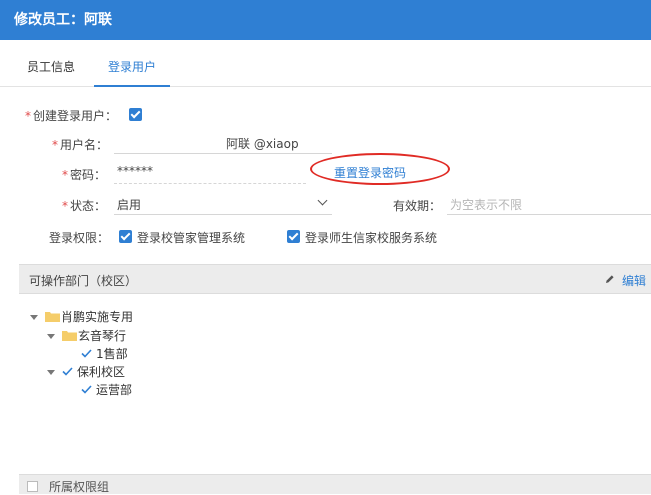 The image size is (651, 495). I want to click on permission-group-title: 所属权限组, so click(79, 487).